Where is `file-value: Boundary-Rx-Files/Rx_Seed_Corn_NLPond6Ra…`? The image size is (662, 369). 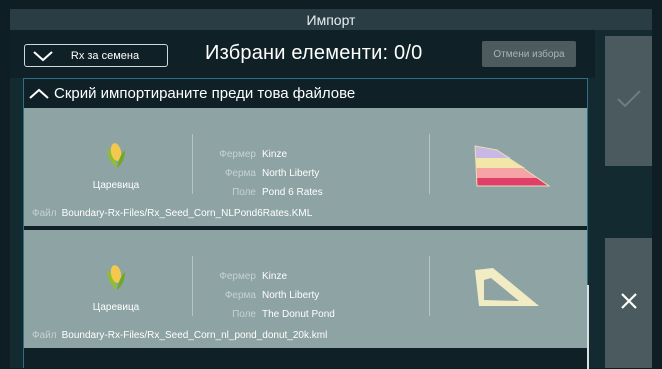 file-value: Boundary-Rx-Files/Rx_Seed_Corn_NLPond6Ra… is located at coordinates (187, 213).